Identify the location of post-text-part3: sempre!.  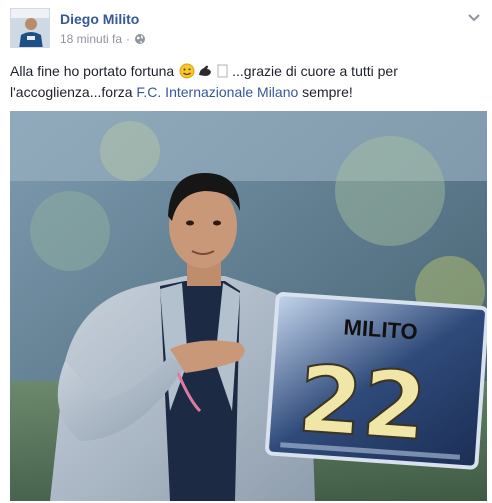
(327, 92).